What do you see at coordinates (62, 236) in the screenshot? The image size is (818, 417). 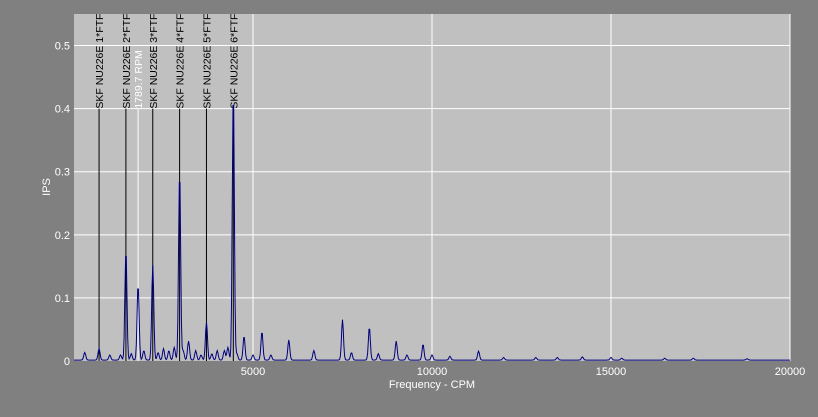 I see `y-tick-label: 0.2` at bounding box center [62, 236].